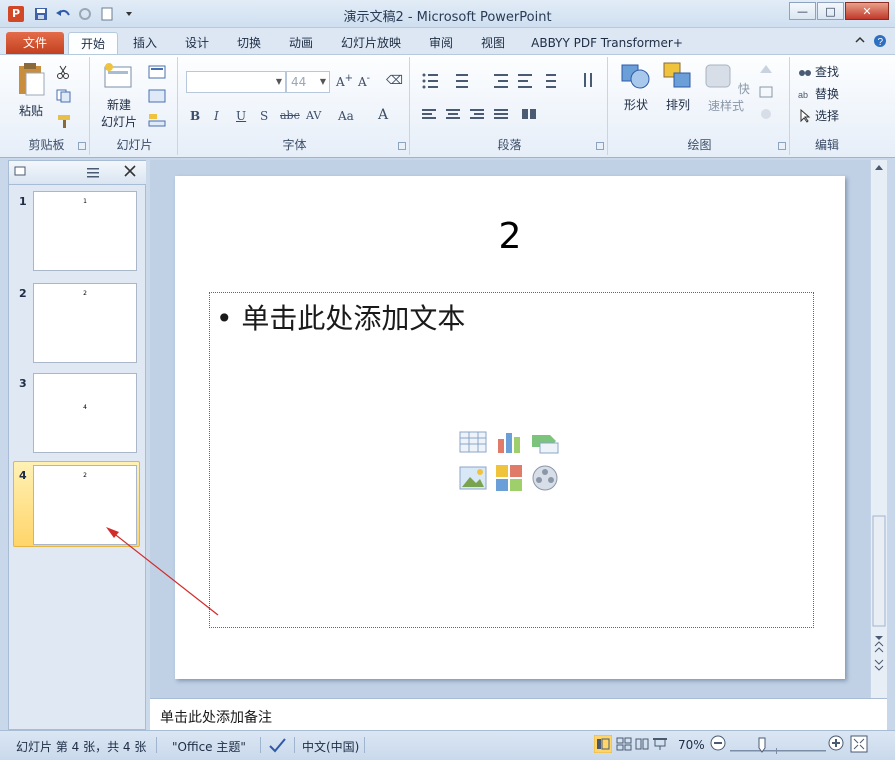  What do you see at coordinates (299, 82) in the screenshot?
I see `font-size-value: 44` at bounding box center [299, 82].